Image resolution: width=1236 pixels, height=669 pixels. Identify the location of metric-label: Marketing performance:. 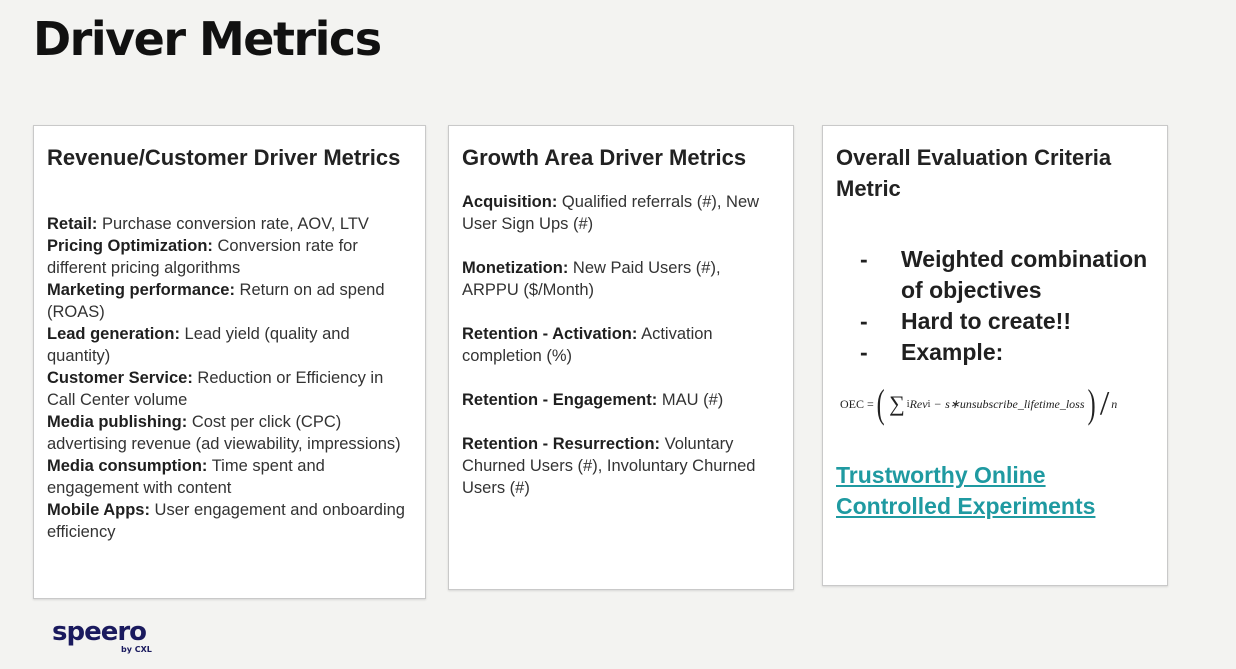
(141, 290).